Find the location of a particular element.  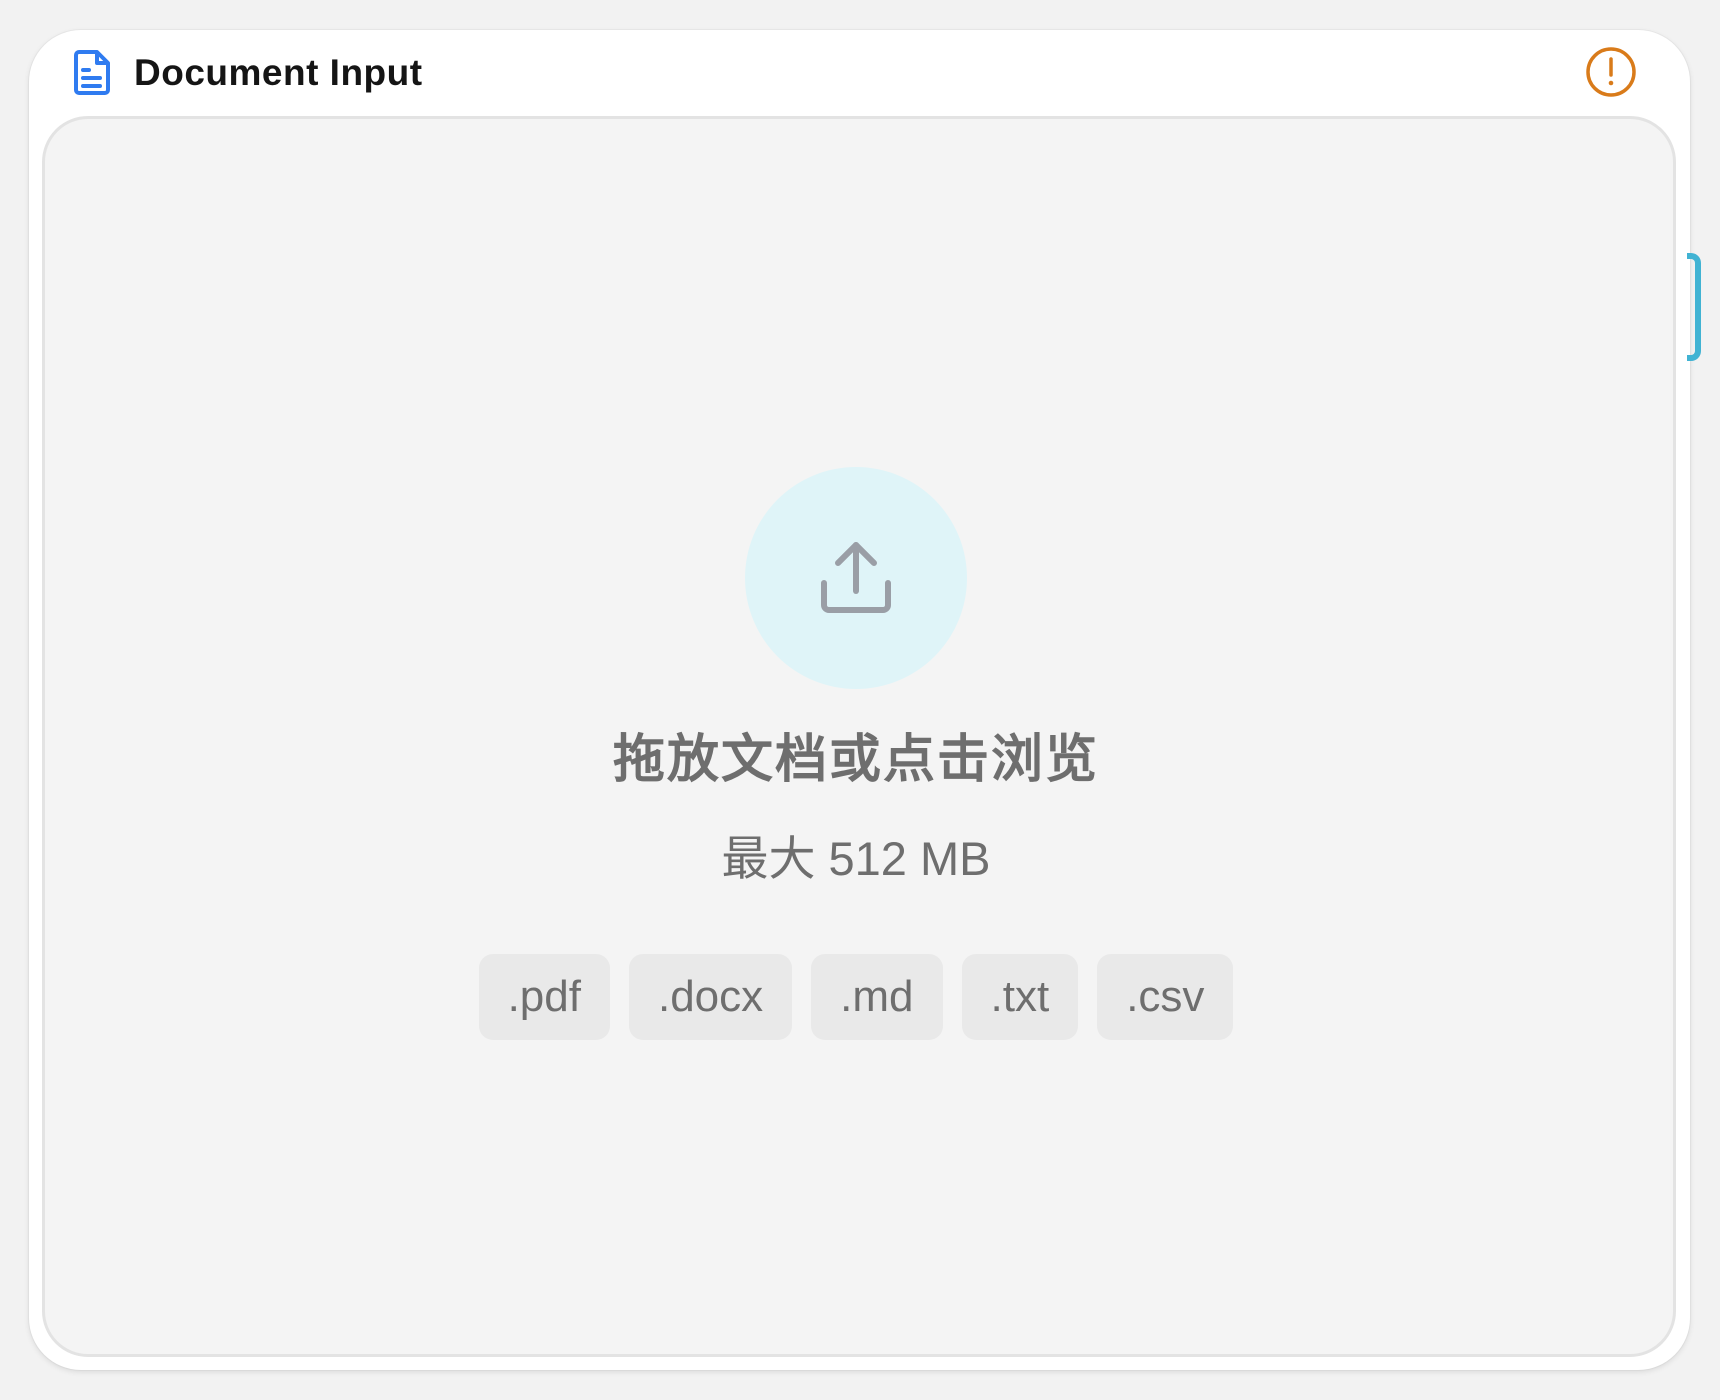

format-chip-csv: .csv is located at coordinates (1165, 997).